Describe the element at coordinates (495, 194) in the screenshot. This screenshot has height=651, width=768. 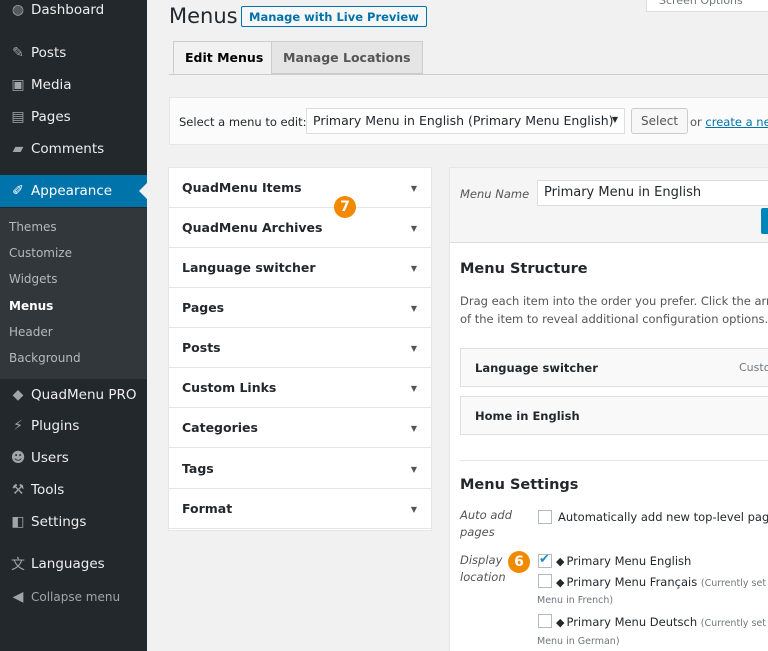
I see `menu-name-label: Menu Name` at that location.